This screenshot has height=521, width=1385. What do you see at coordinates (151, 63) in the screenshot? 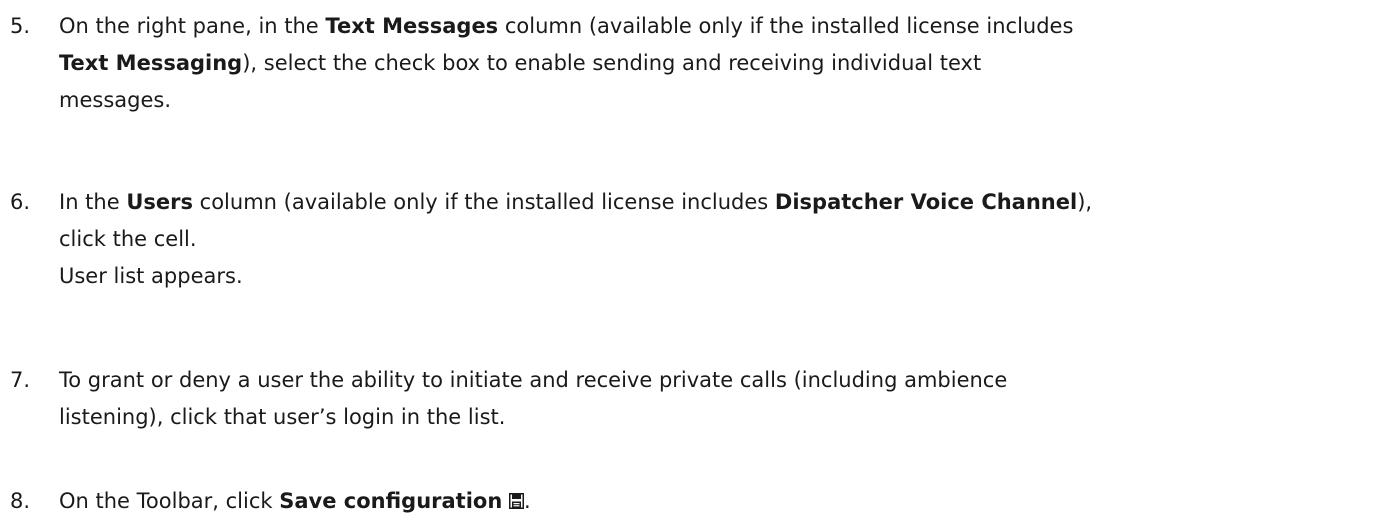
I see `license-term-text-messaging: Text Messaging` at bounding box center [151, 63].